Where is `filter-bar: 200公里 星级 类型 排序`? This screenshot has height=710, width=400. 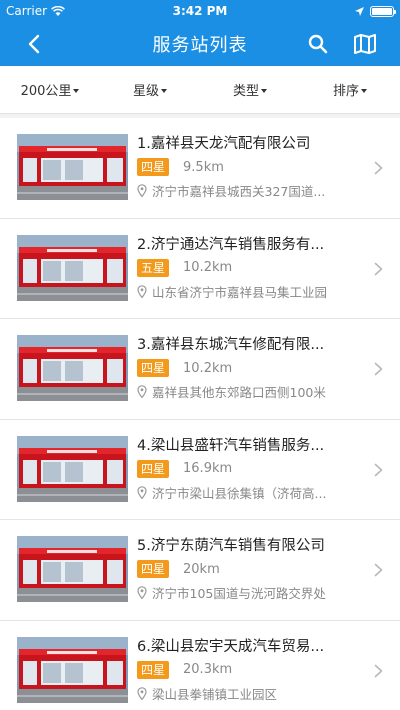 filter-bar: 200公里 星级 类型 排序 is located at coordinates (200, 90).